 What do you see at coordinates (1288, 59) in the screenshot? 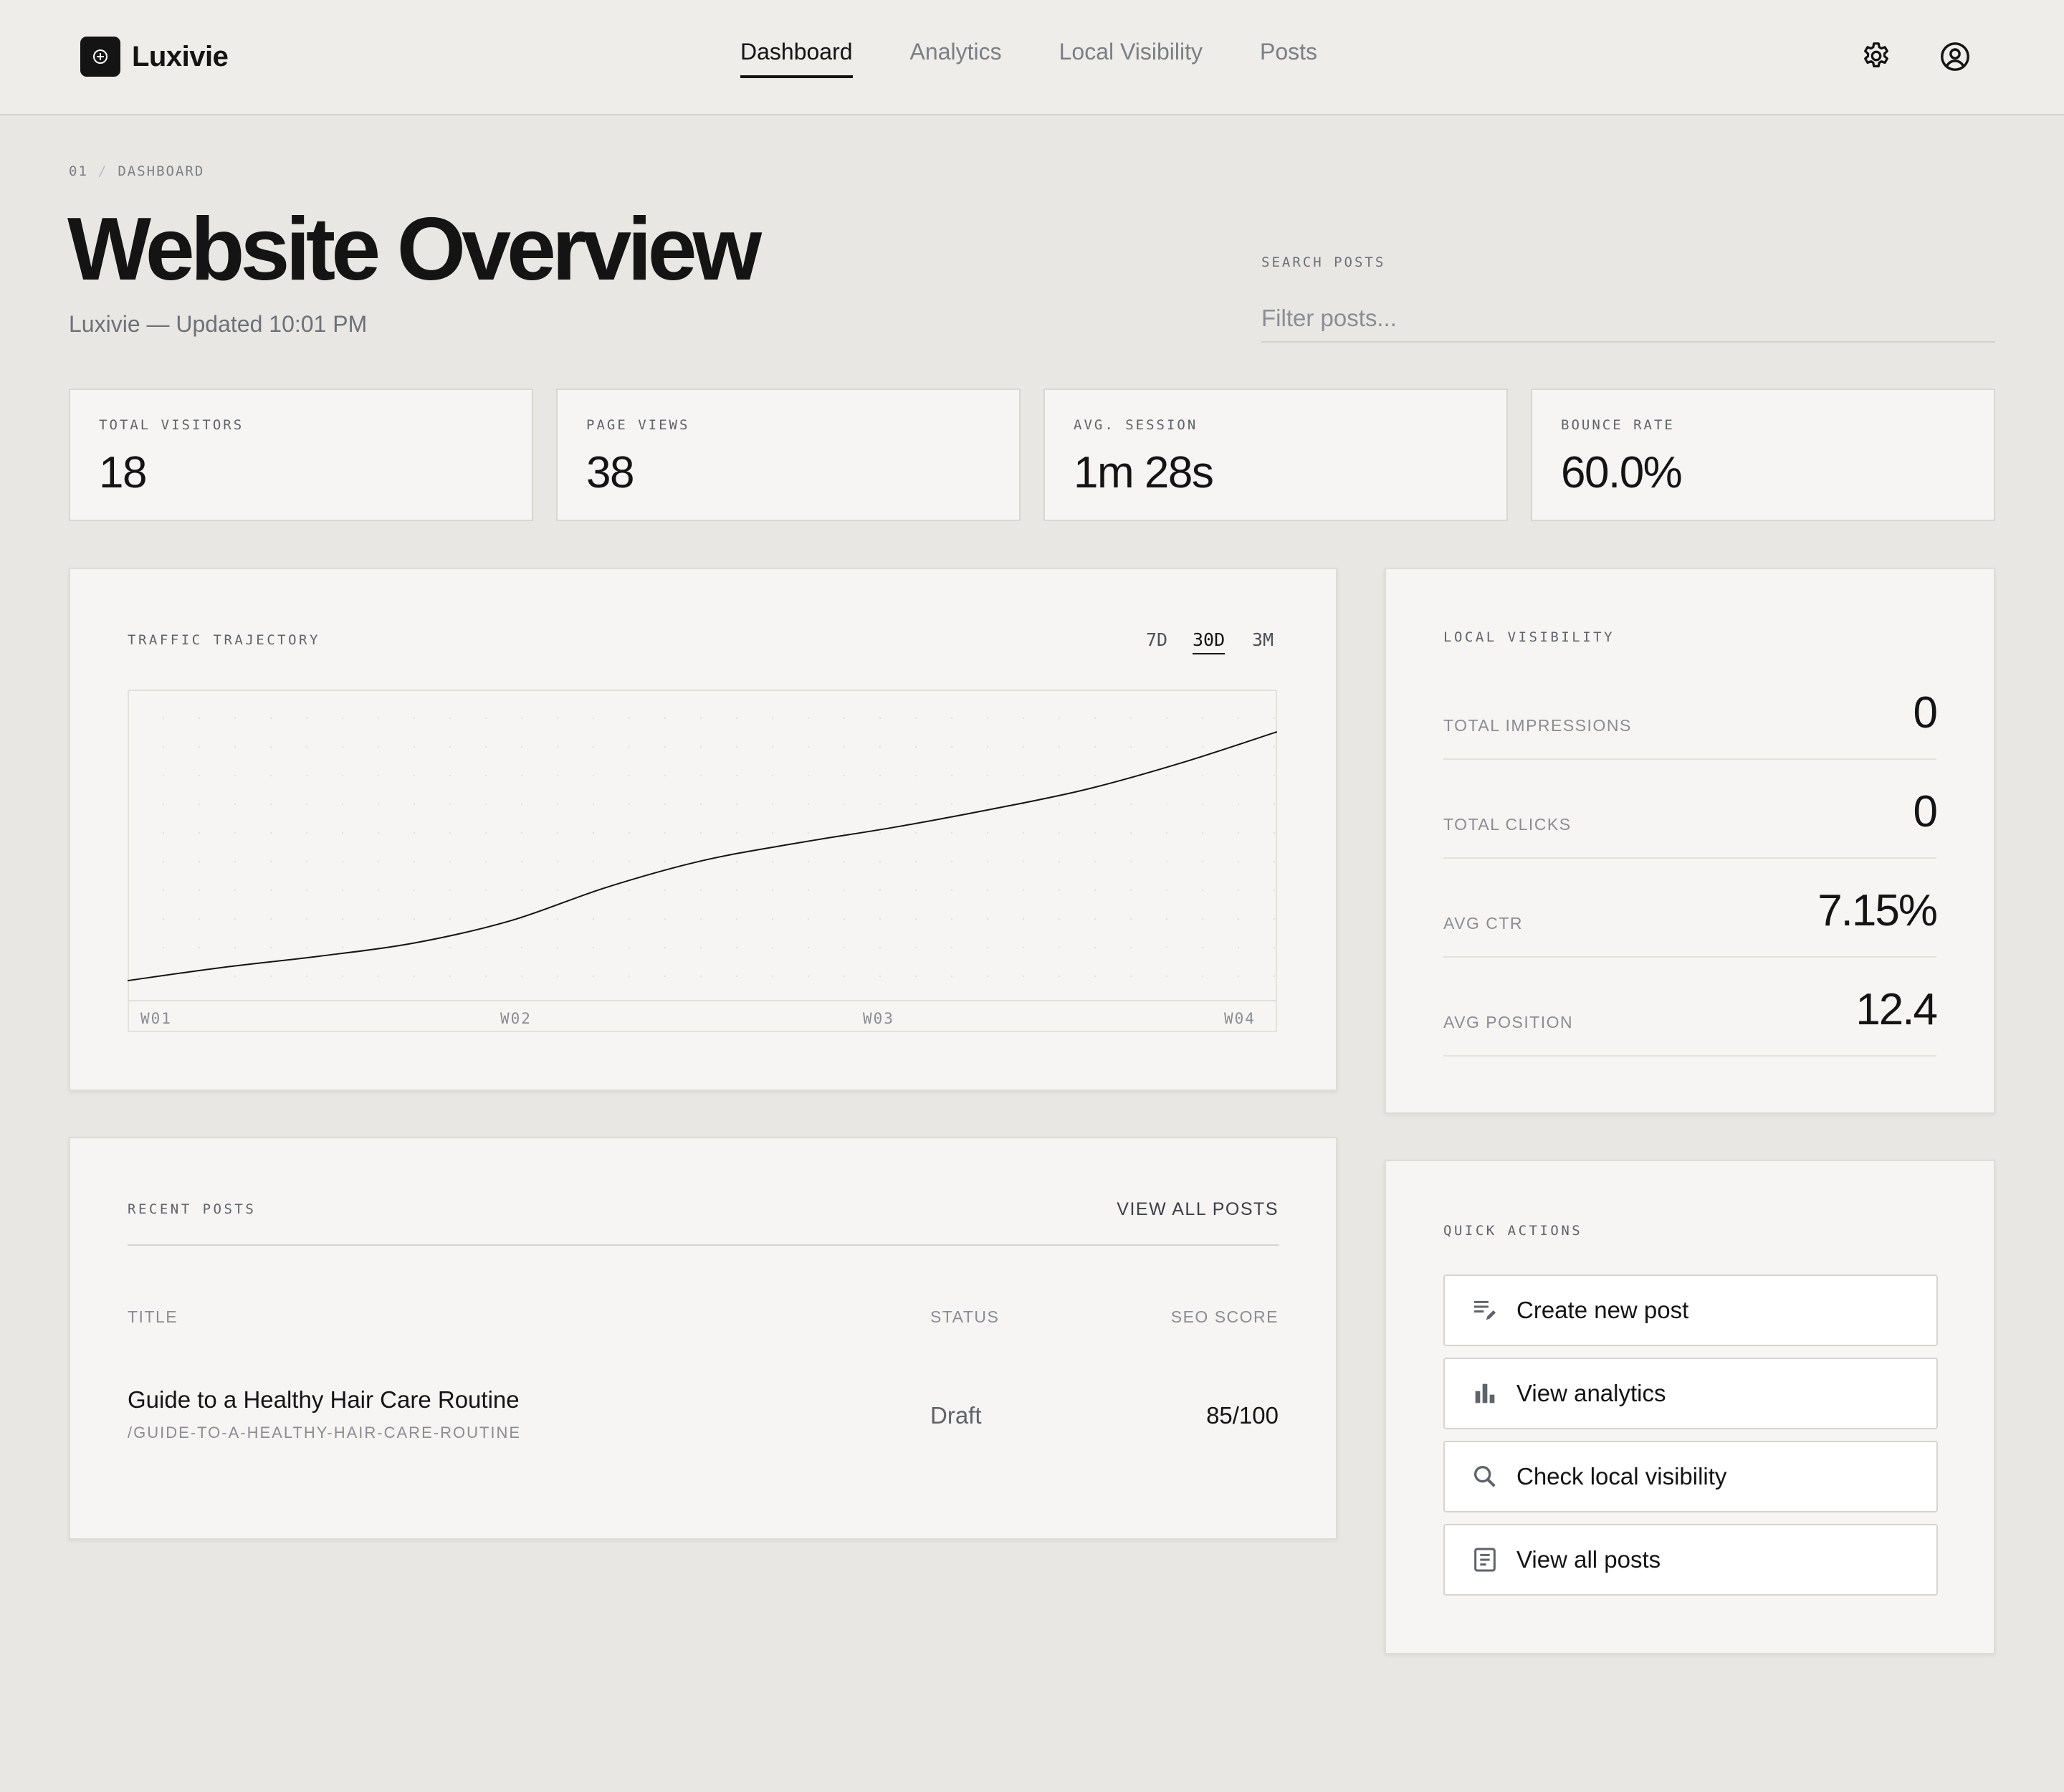
I see `nav-posts: Posts` at bounding box center [1288, 59].